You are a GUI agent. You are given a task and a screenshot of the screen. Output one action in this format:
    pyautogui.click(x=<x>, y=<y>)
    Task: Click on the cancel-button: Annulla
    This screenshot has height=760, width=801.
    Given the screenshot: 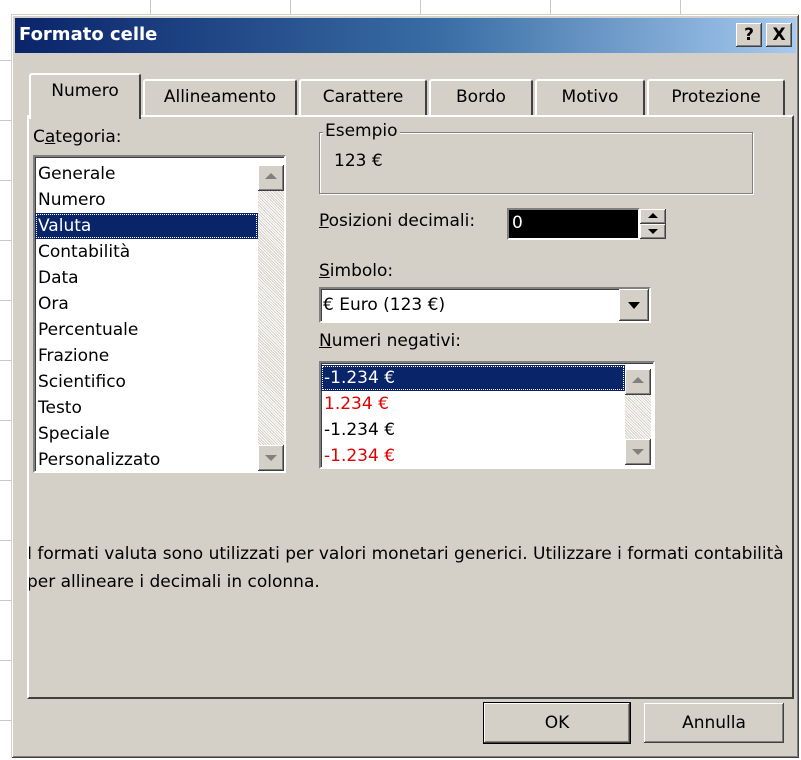 What is the action you would take?
    pyautogui.click(x=714, y=723)
    